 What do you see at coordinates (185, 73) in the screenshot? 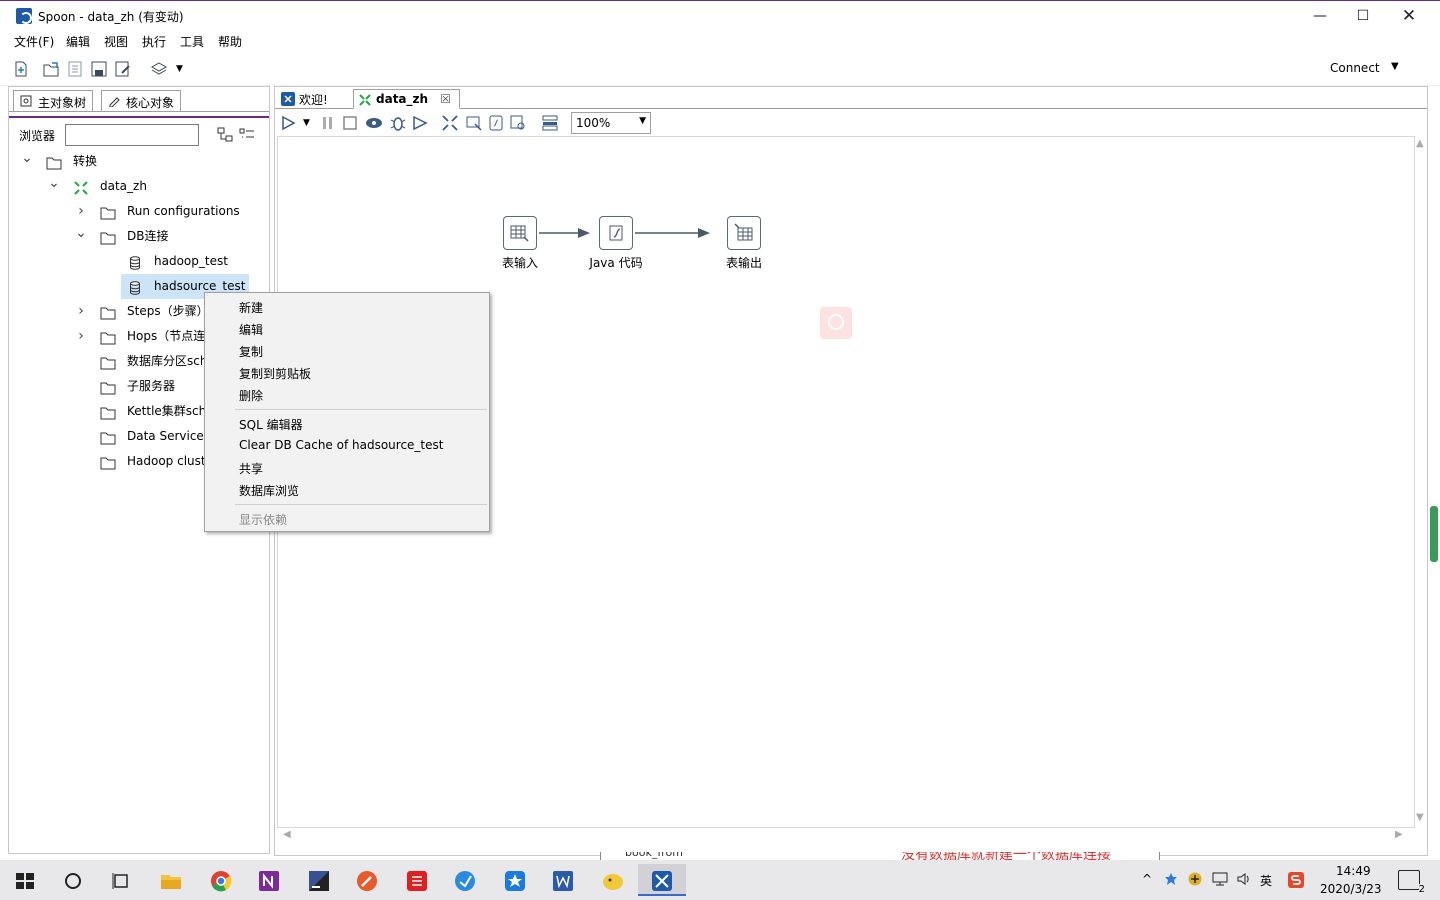
I see `layers-dropdown-icon: ▼` at bounding box center [185, 73].